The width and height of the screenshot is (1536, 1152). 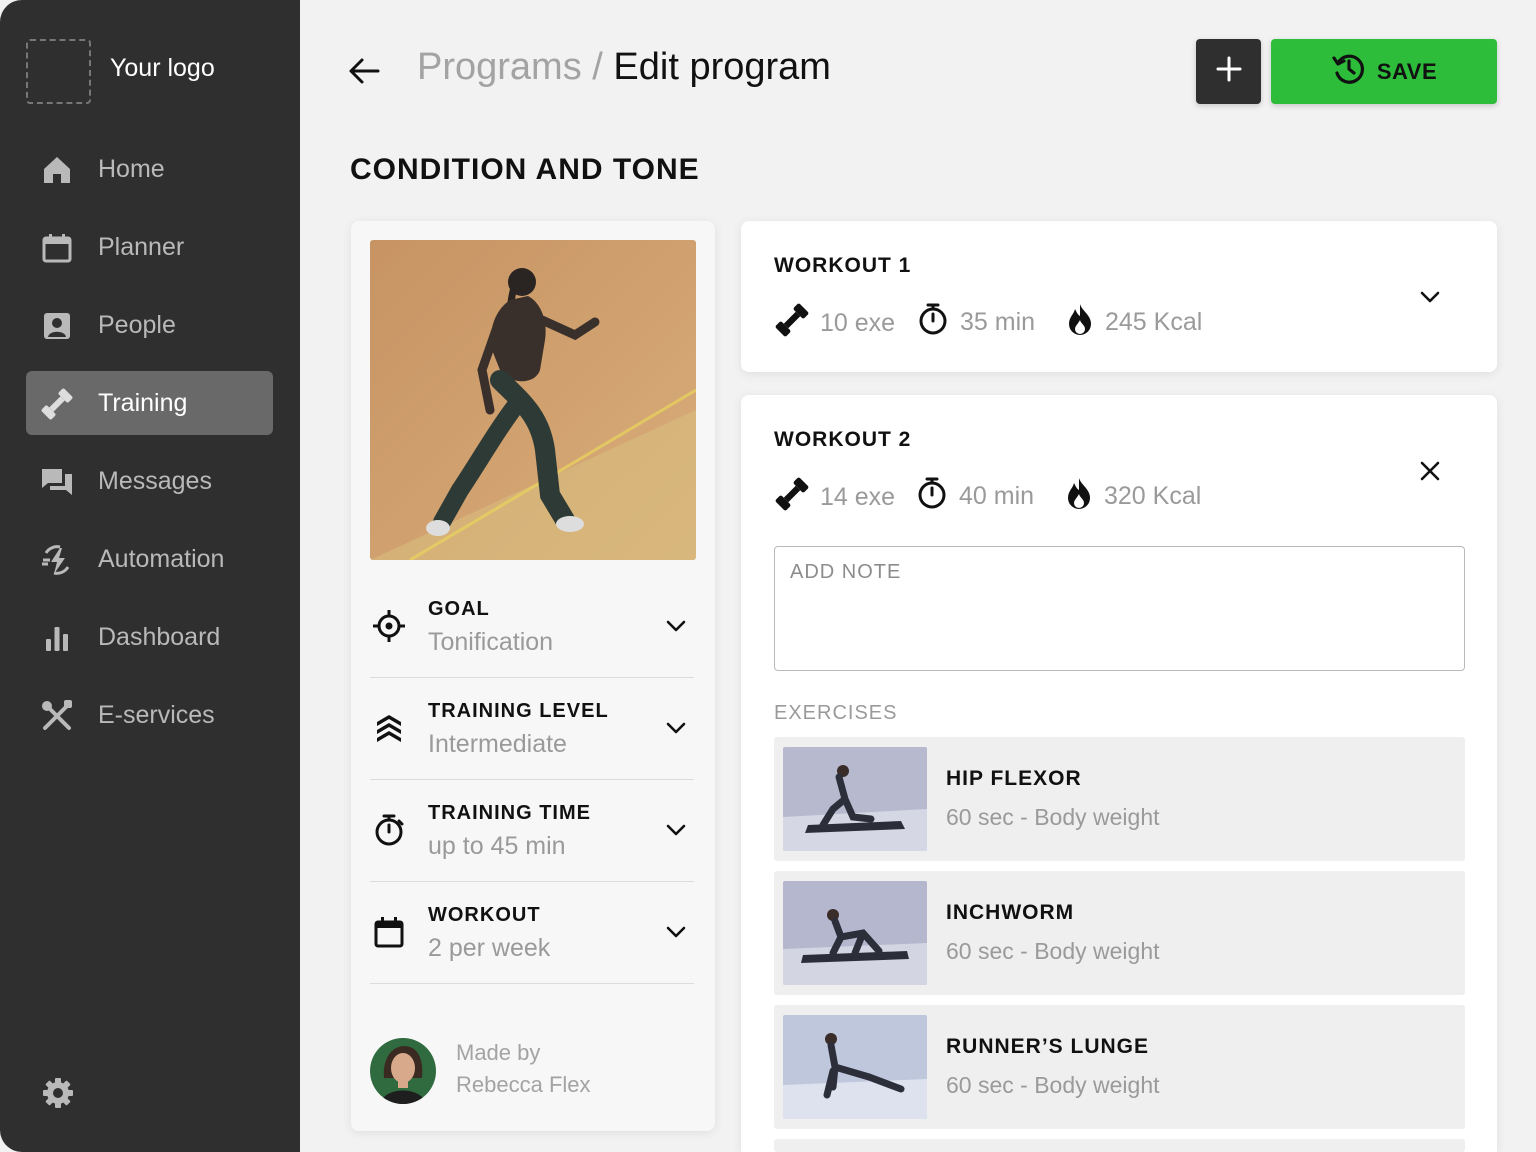 I want to click on exercise-name: RUNNER’S LUNGE, so click(x=1048, y=1046).